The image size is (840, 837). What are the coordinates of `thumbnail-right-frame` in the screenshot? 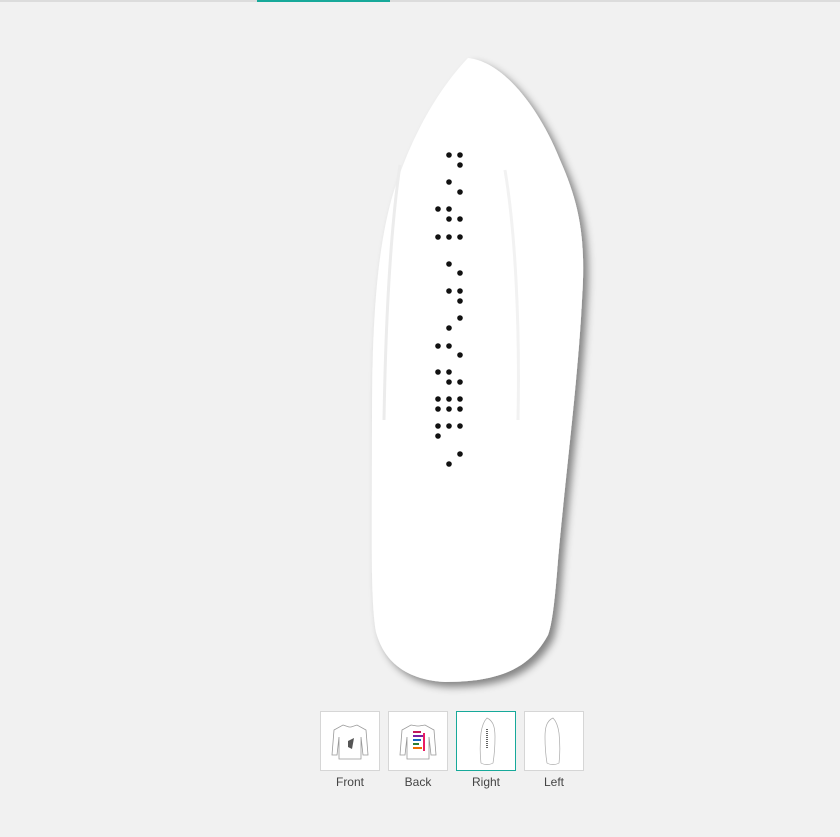 It's located at (486, 741).